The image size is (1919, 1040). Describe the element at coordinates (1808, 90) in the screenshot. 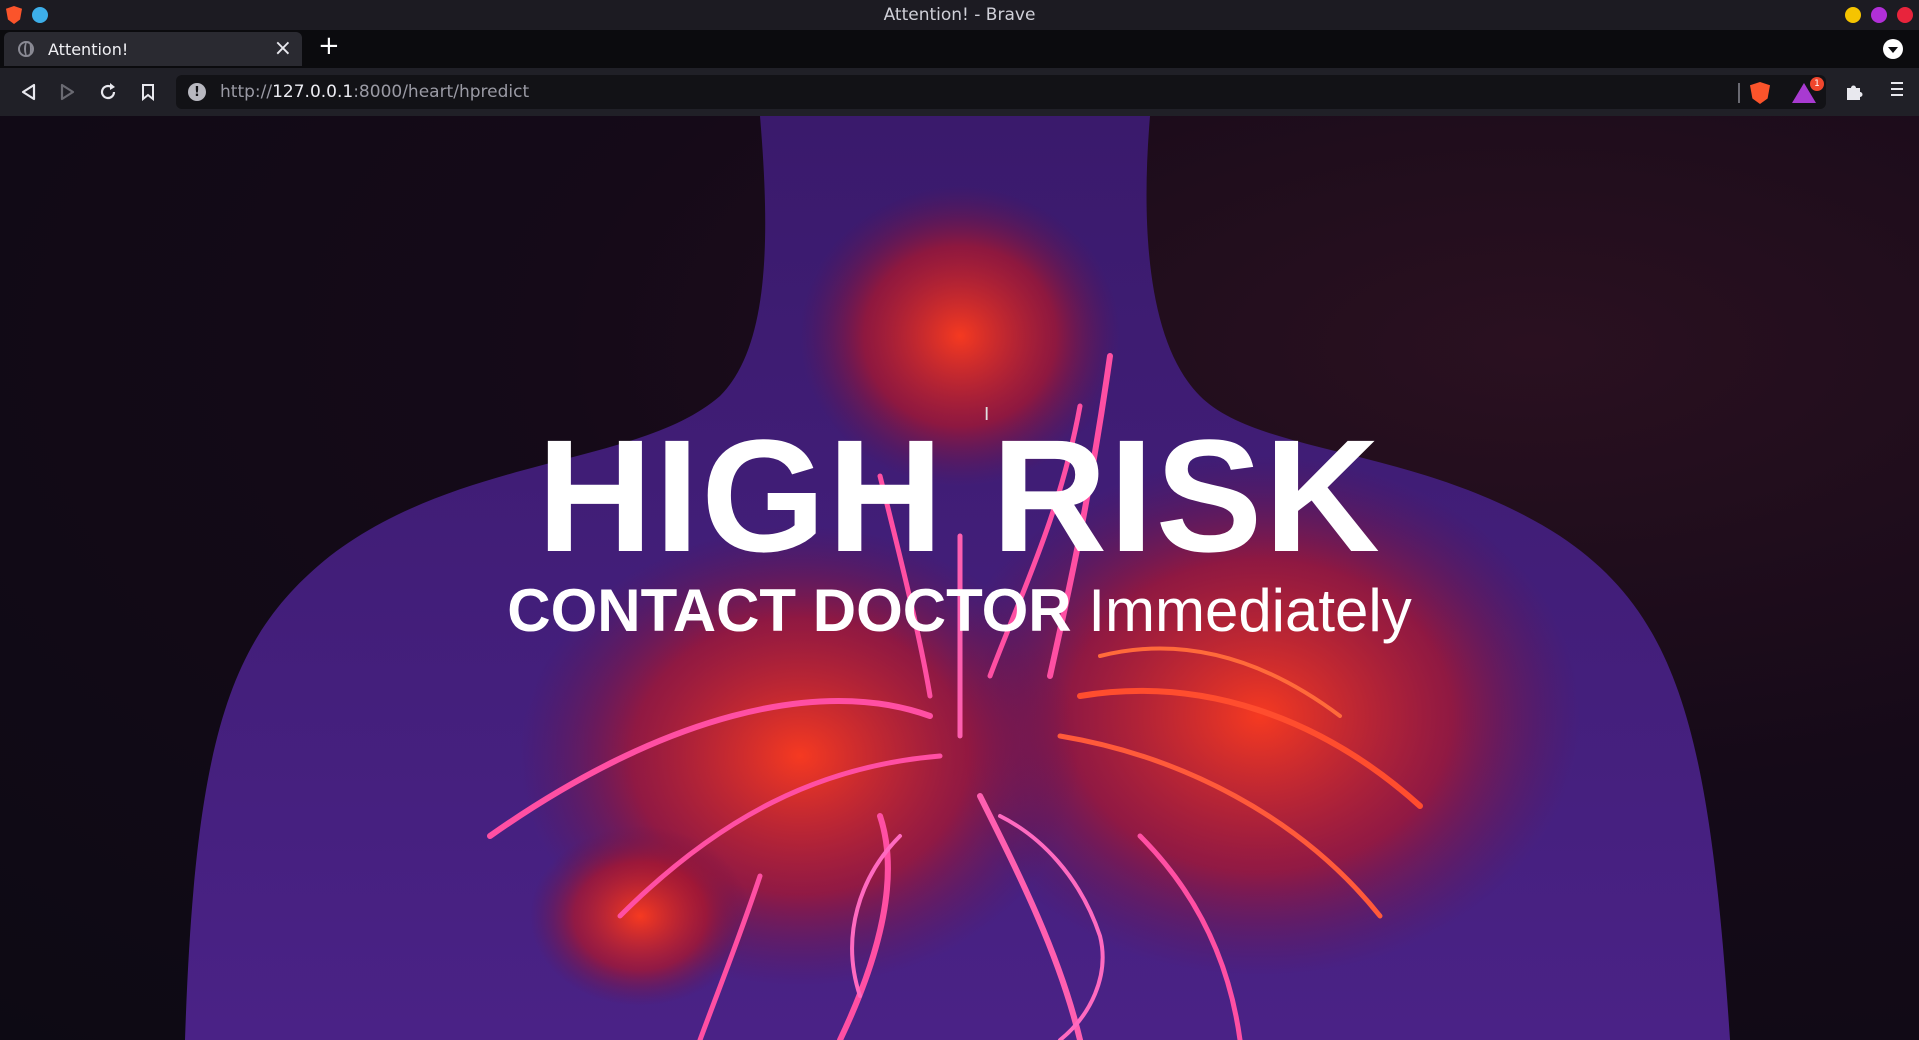

I see `rewards-button: 1` at that location.